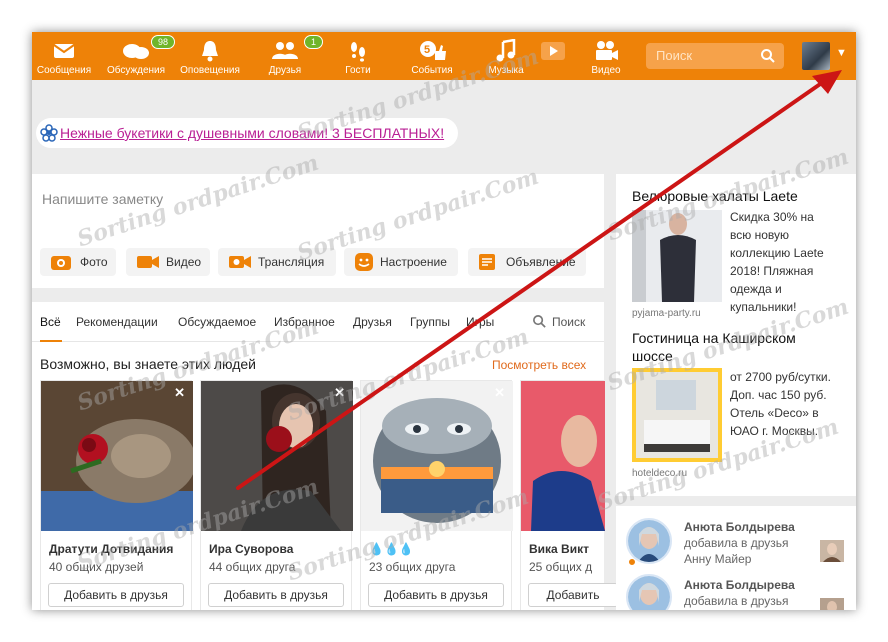 Image resolution: width=888 pixels, height=642 pixels. I want to click on nav-events: 5 События, so click(432, 56).